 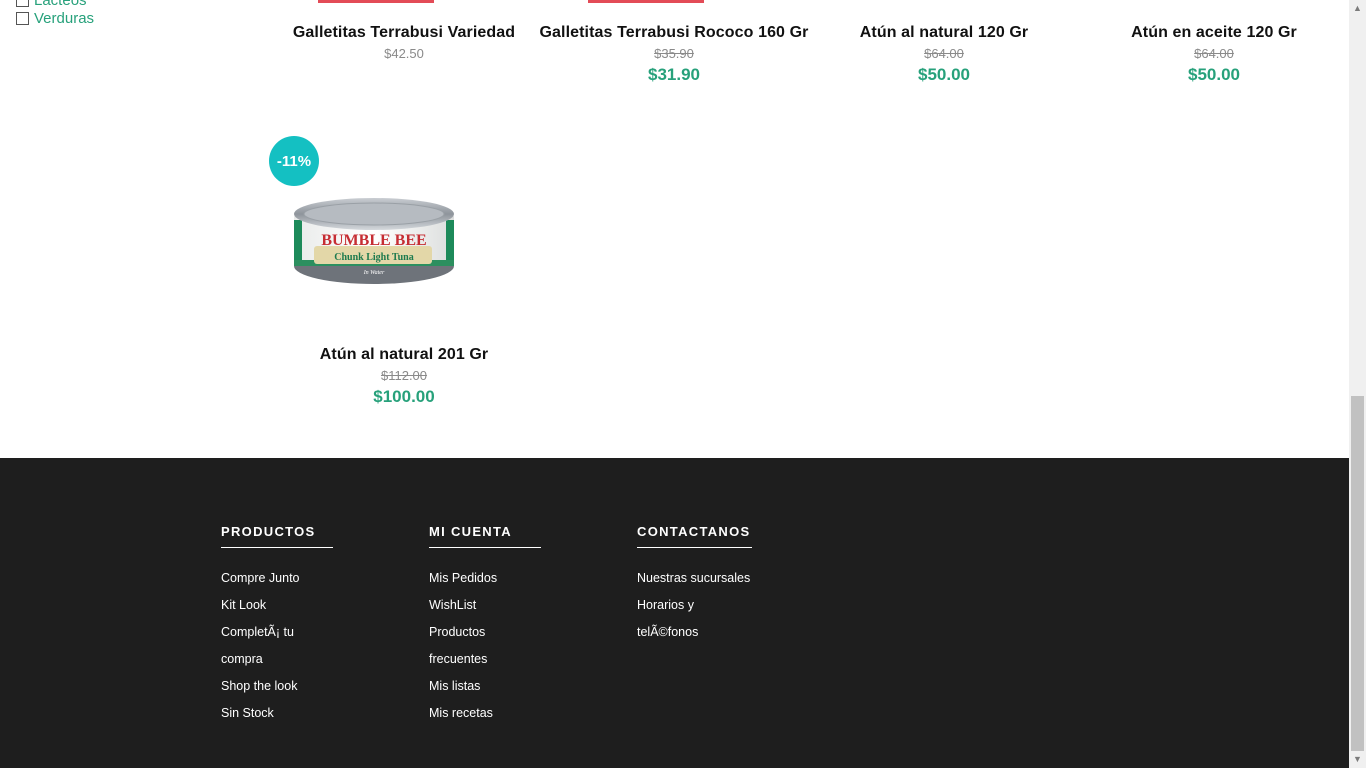 What do you see at coordinates (697, 578) in the screenshot?
I see `footer-link: Nuestras sucursales` at bounding box center [697, 578].